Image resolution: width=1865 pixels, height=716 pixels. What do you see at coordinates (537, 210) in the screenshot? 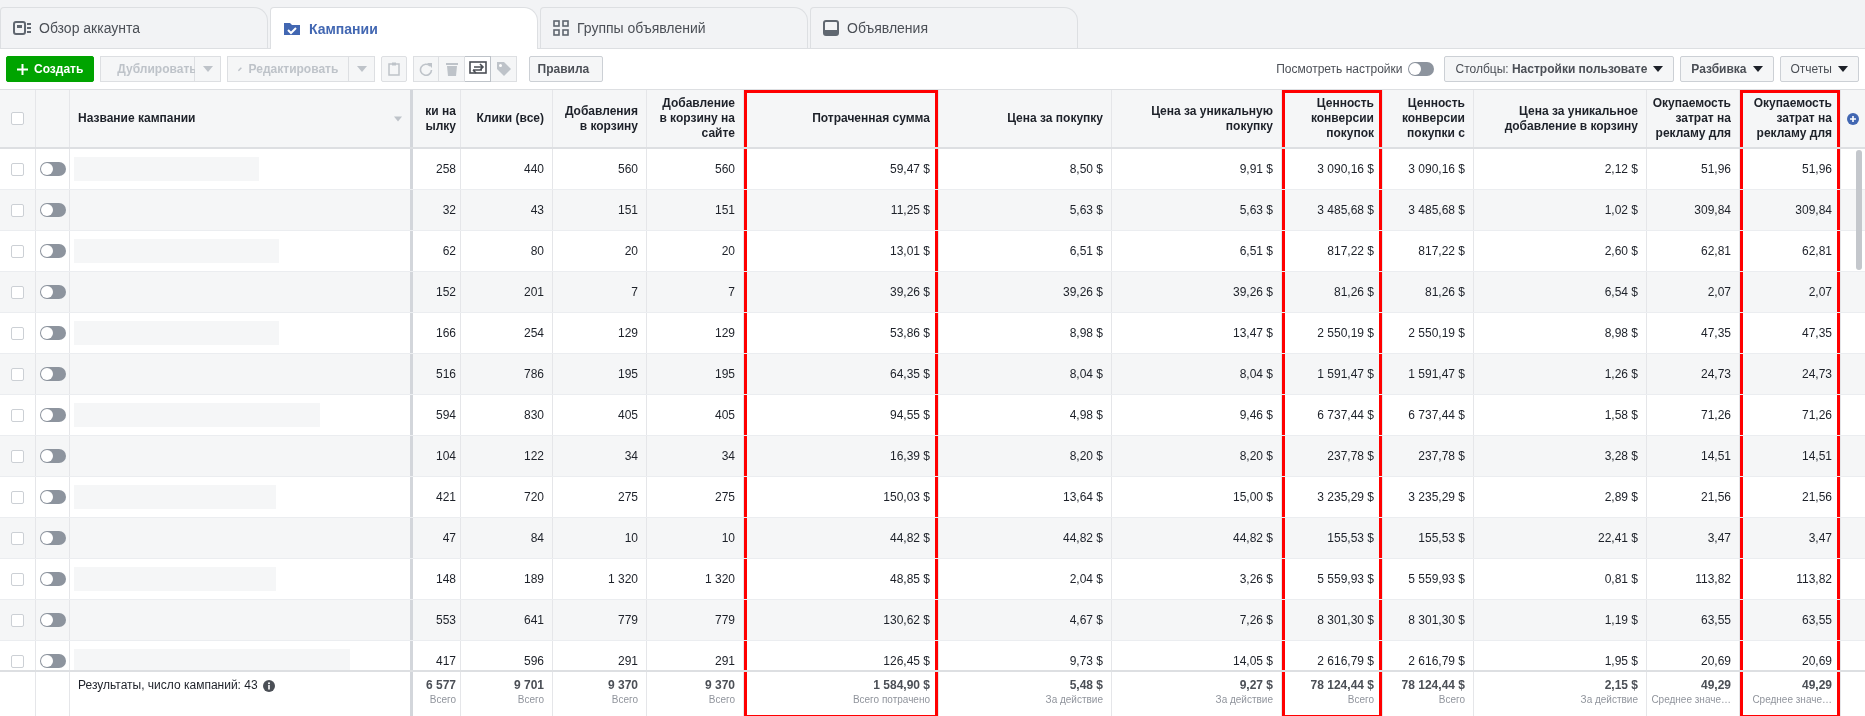
I see `table-cell: 43` at bounding box center [537, 210].